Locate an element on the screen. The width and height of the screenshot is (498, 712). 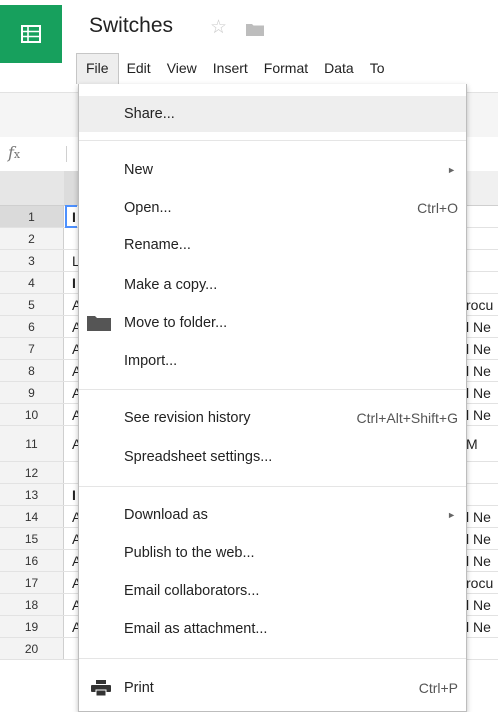
row-number: 5 is located at coordinates (32, 304).